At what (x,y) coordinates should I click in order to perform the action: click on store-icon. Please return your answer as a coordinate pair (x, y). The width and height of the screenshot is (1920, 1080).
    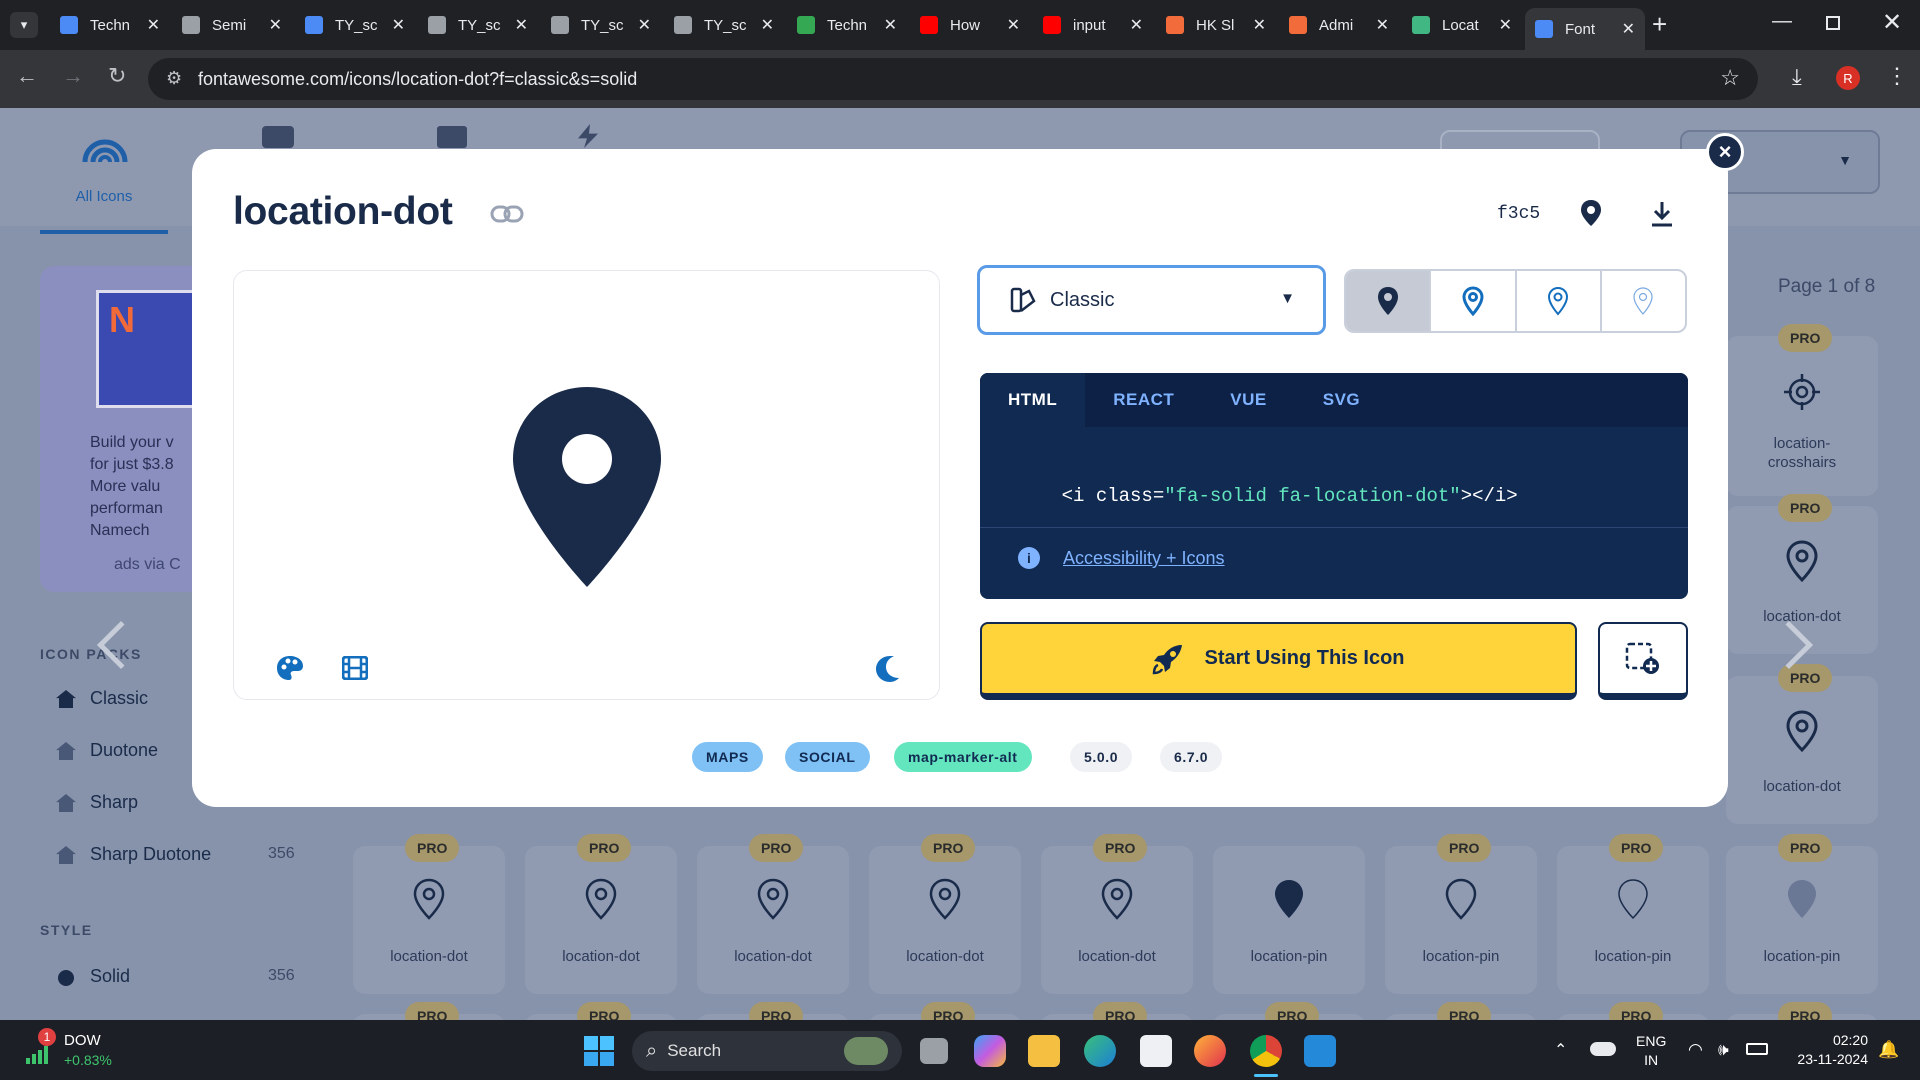
    Looking at the image, I should click on (1156, 1051).